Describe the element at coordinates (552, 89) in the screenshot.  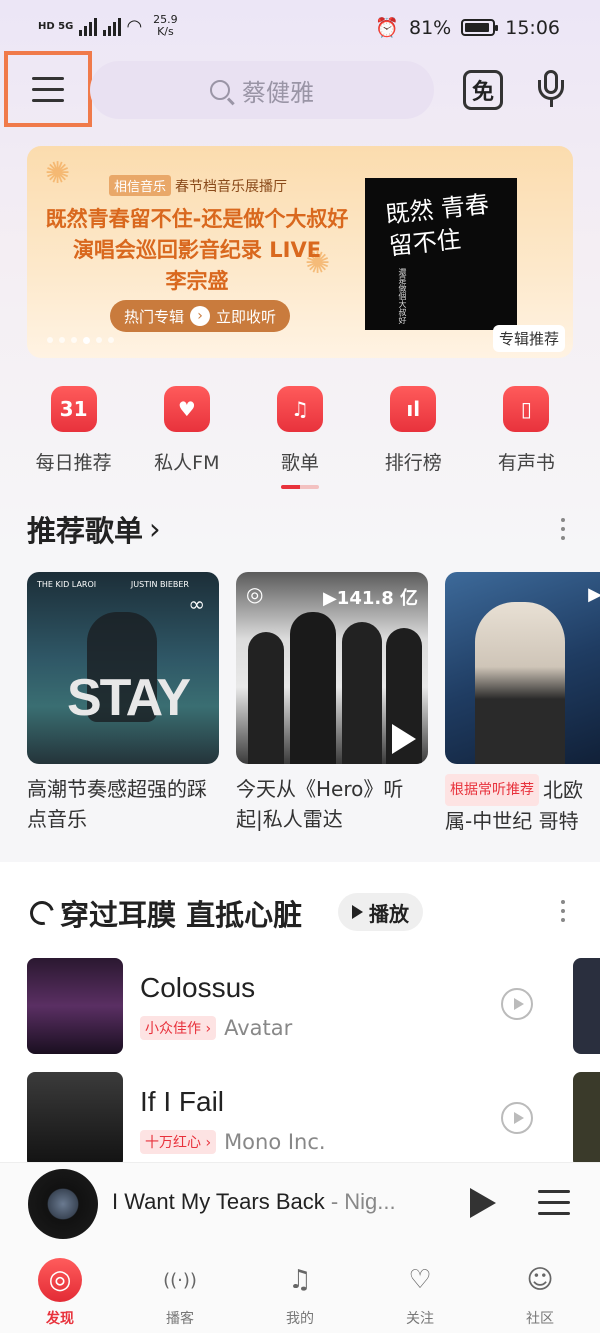
I see `voice-search-button` at that location.